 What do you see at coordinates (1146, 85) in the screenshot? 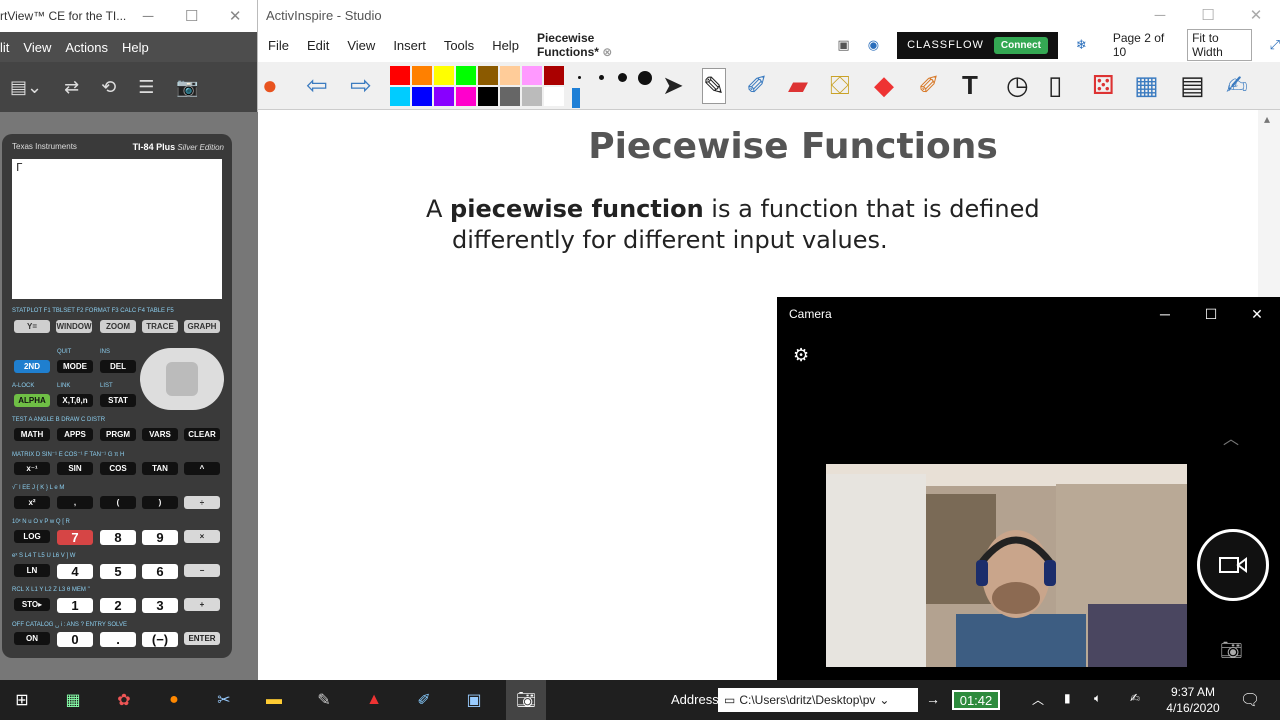
I see `recorder-icon: ▦` at bounding box center [1146, 85].